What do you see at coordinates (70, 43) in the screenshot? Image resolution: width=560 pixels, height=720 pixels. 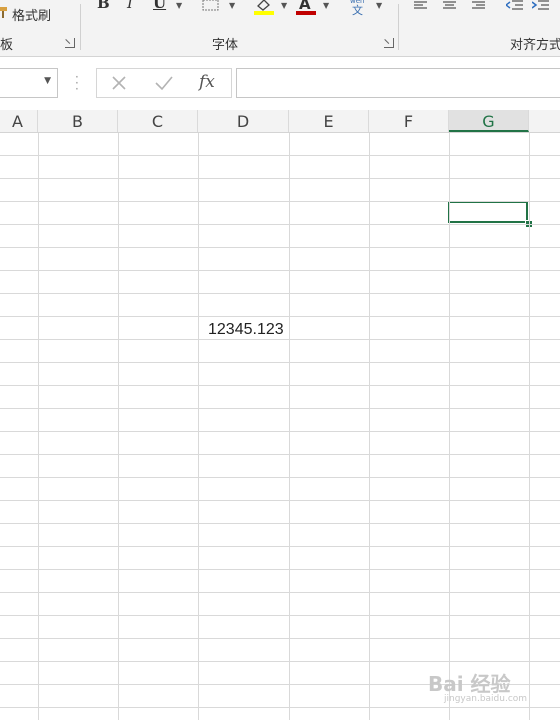 I see `clipboard-launcher-icon` at bounding box center [70, 43].